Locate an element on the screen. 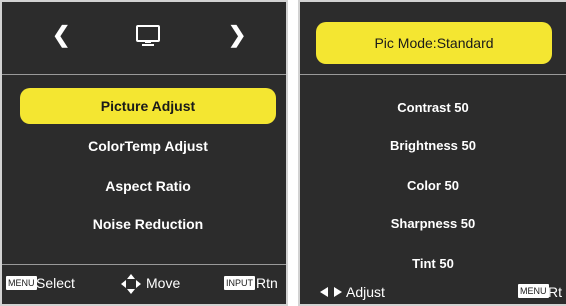 This screenshot has width=566, height=306. menu-item-picture-adjust: Picture Adjust is located at coordinates (148, 106).